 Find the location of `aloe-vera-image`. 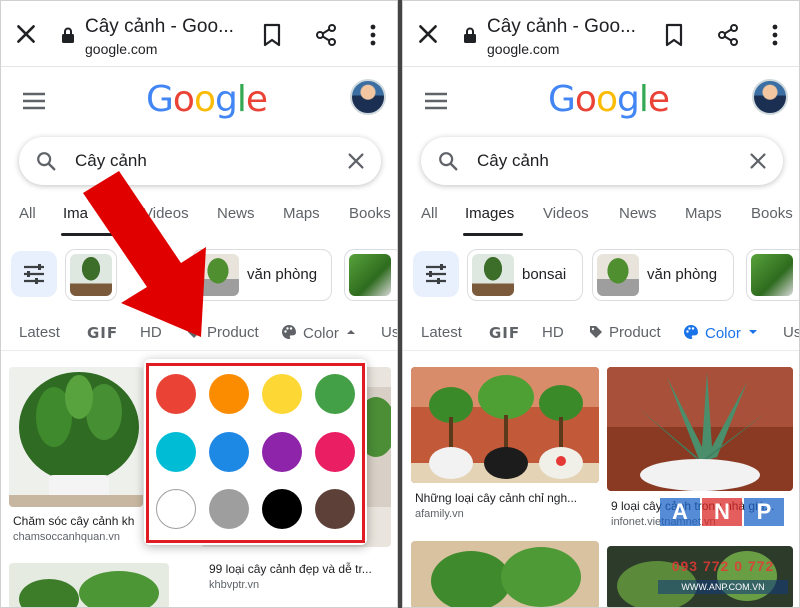

aloe-vera-image is located at coordinates (700, 429).